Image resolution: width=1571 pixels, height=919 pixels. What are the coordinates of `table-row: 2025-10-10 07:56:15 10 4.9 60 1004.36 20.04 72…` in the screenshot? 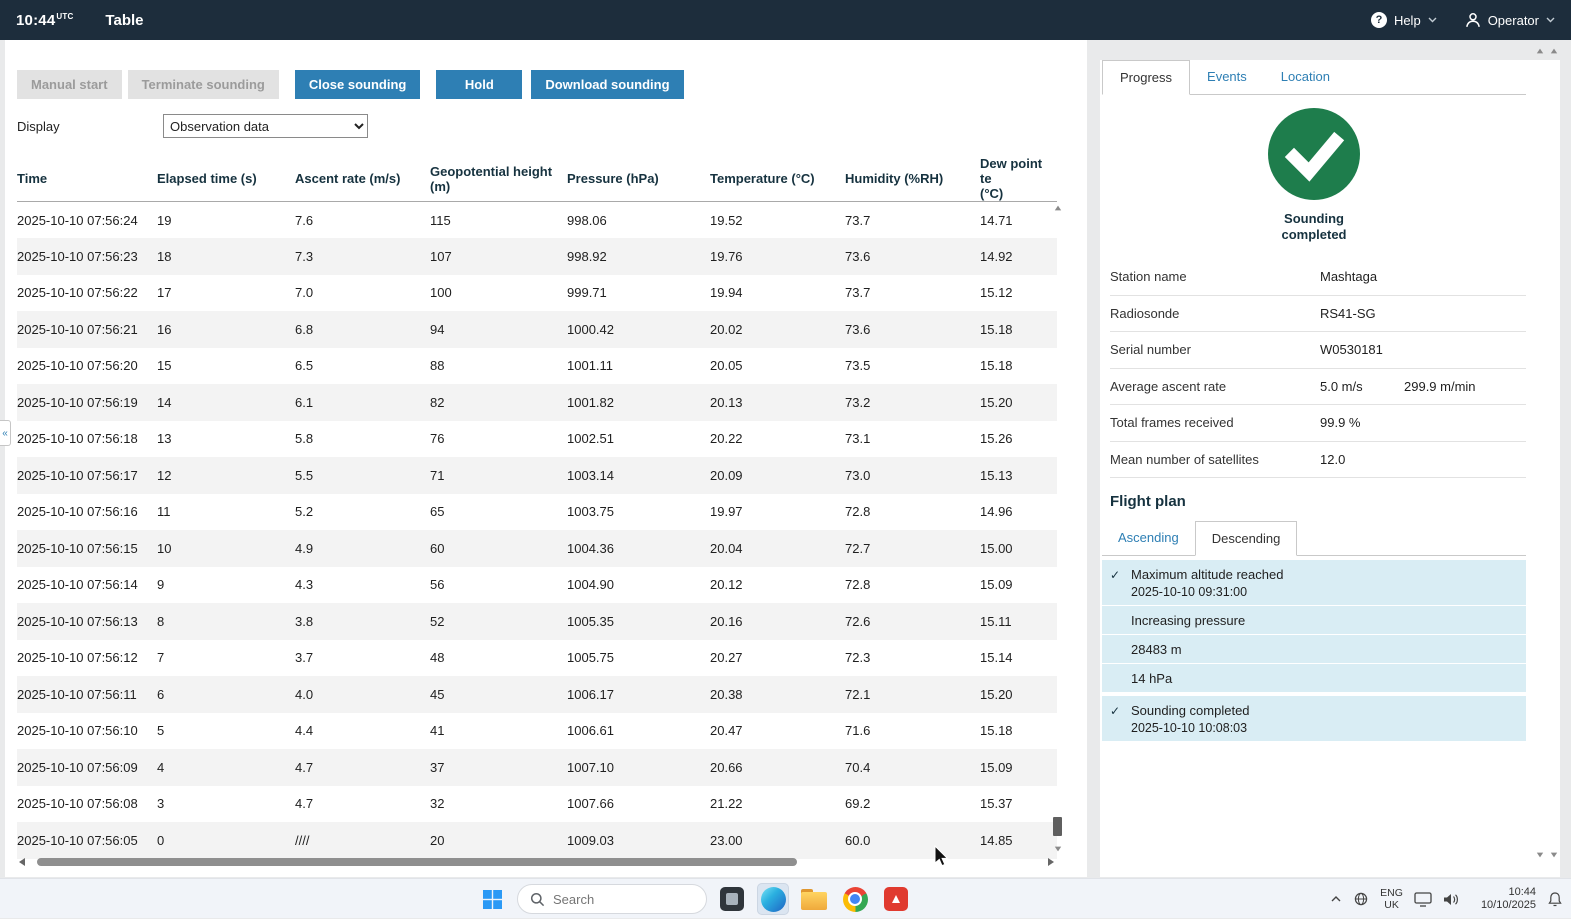 It's located at (537, 548).